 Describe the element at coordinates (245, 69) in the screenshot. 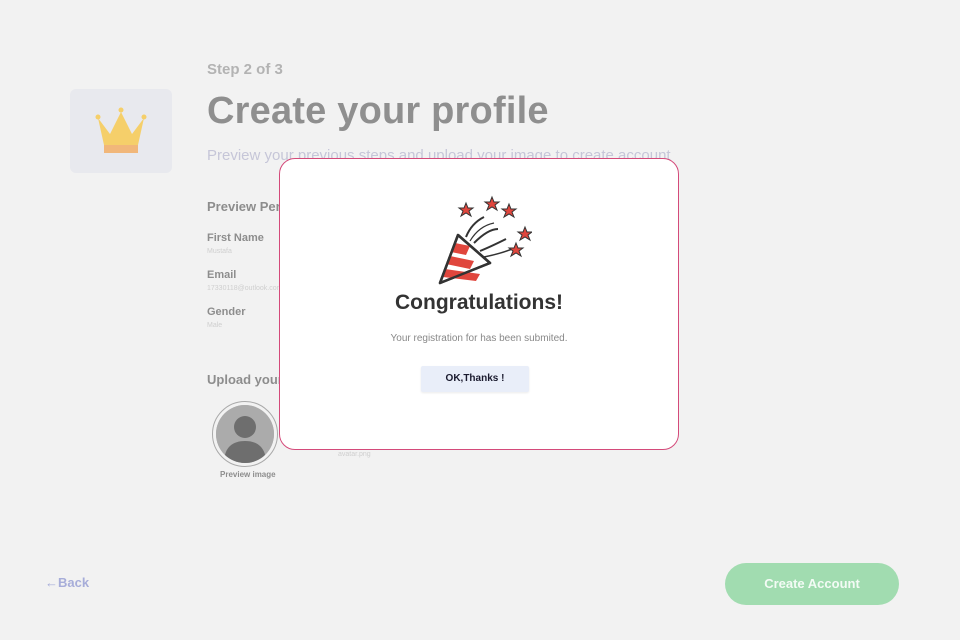

I see `step-indicator: Step 2 of 3` at that location.